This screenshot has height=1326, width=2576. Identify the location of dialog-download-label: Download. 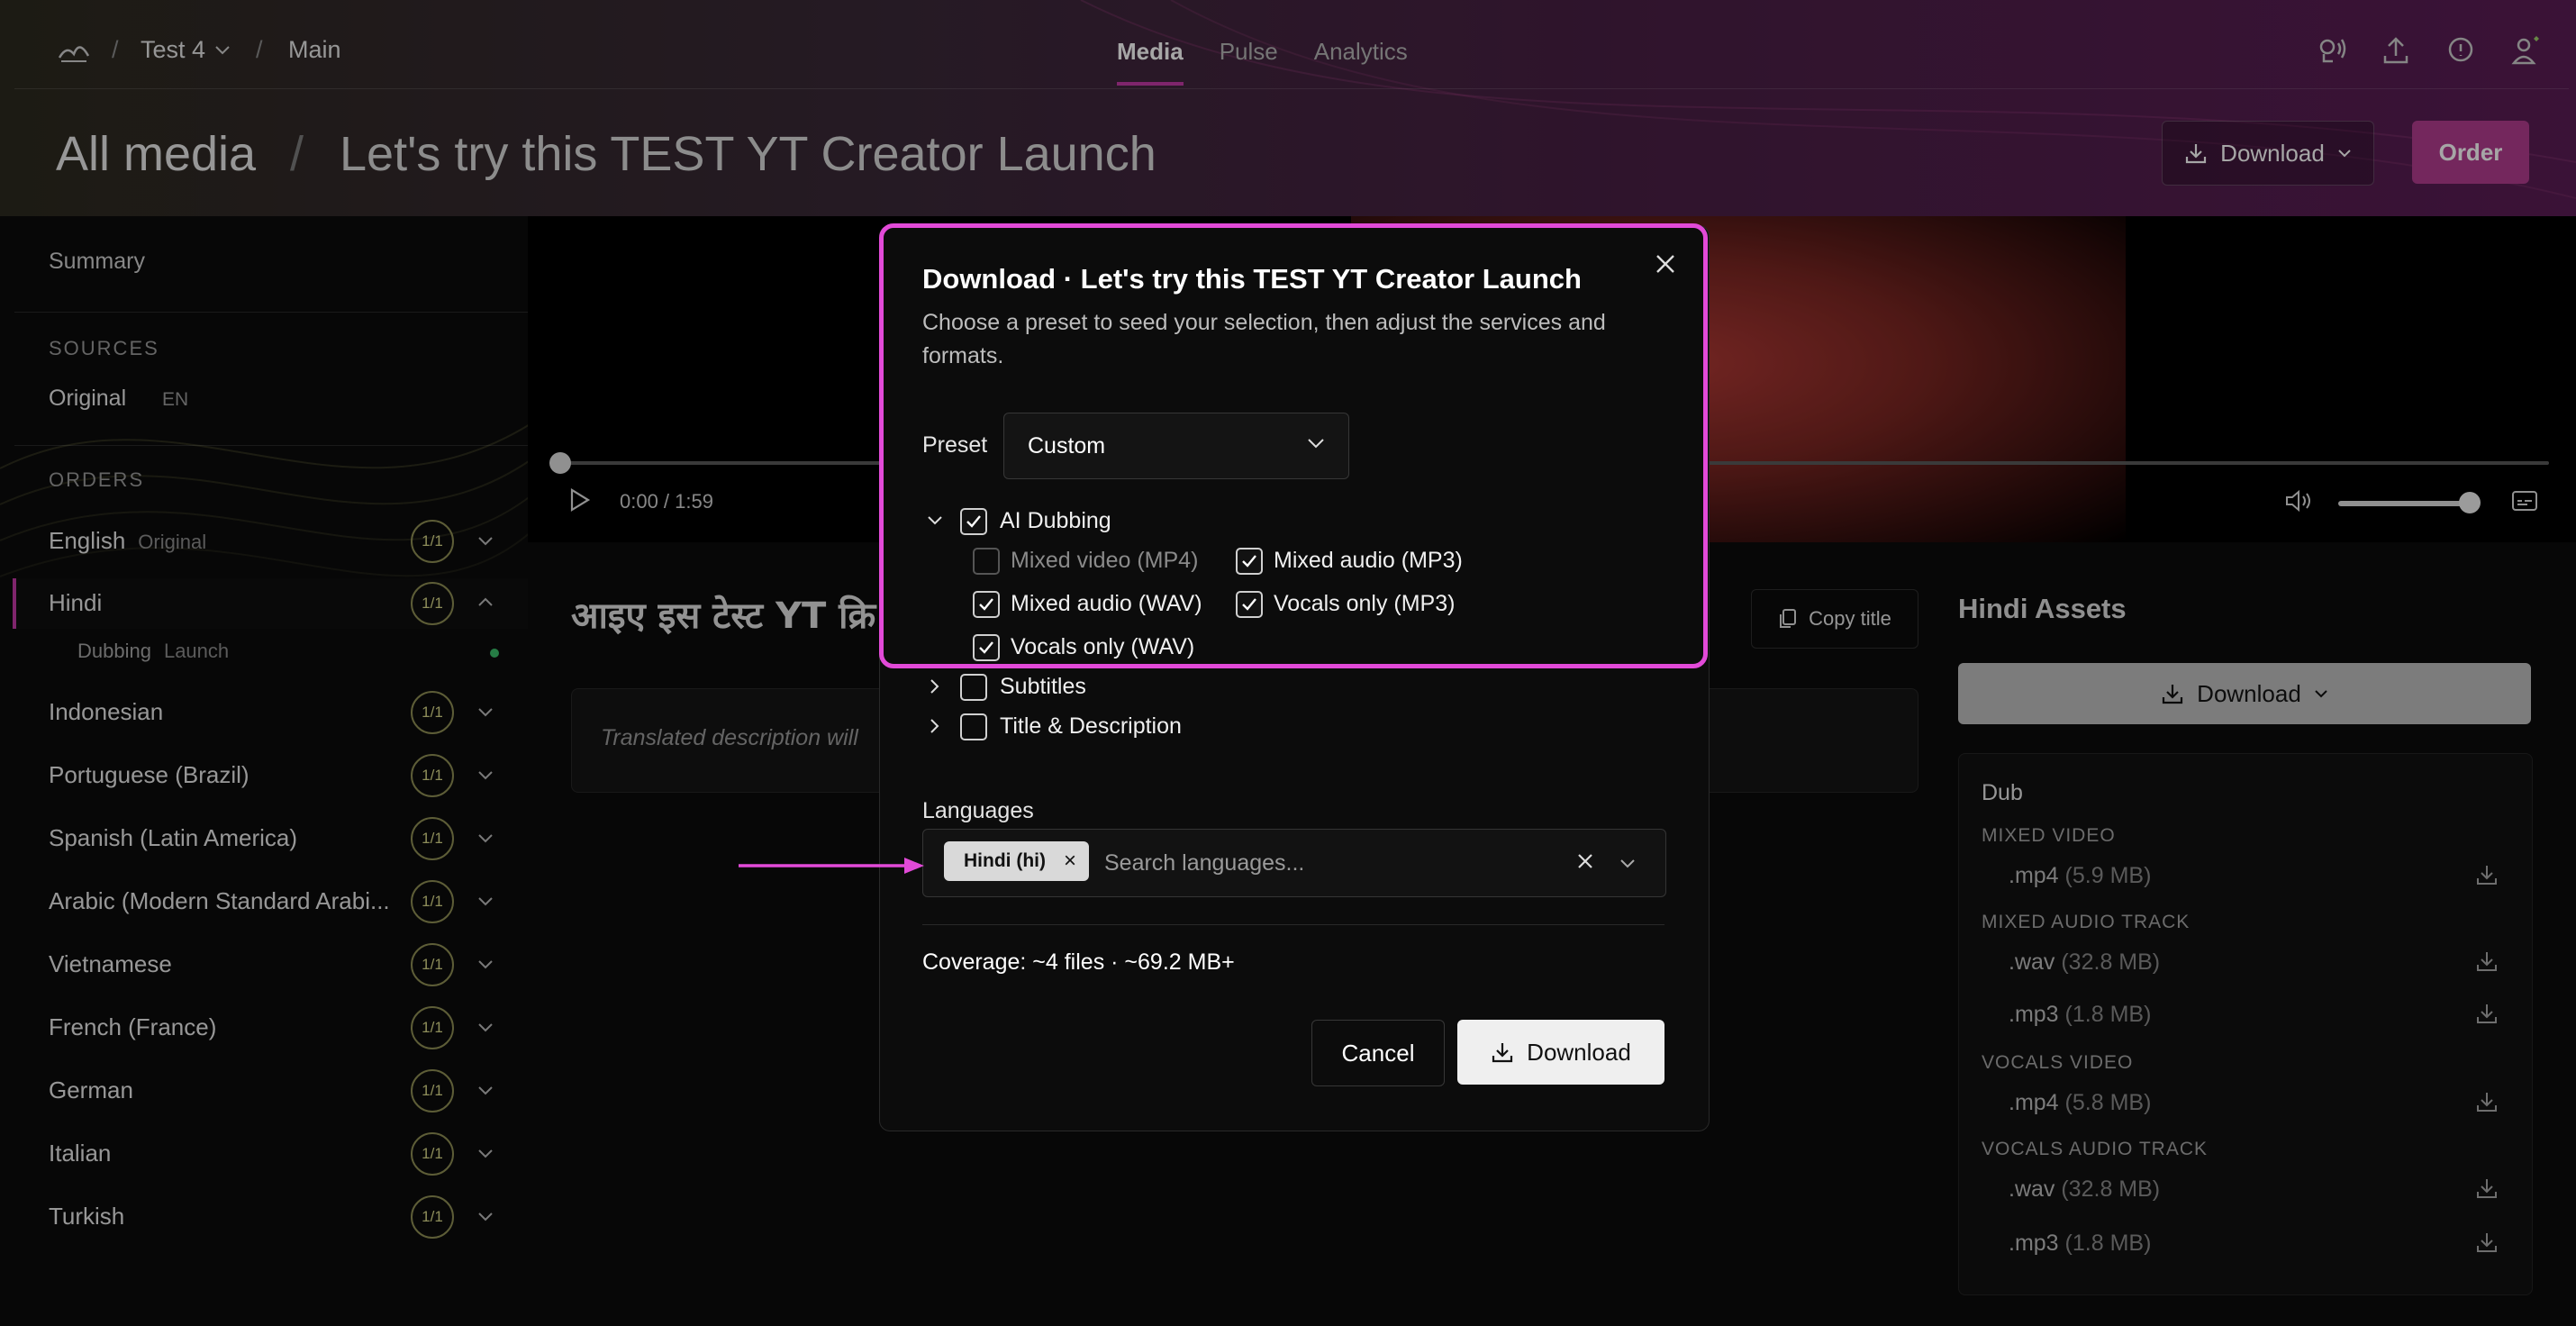
(1579, 1052).